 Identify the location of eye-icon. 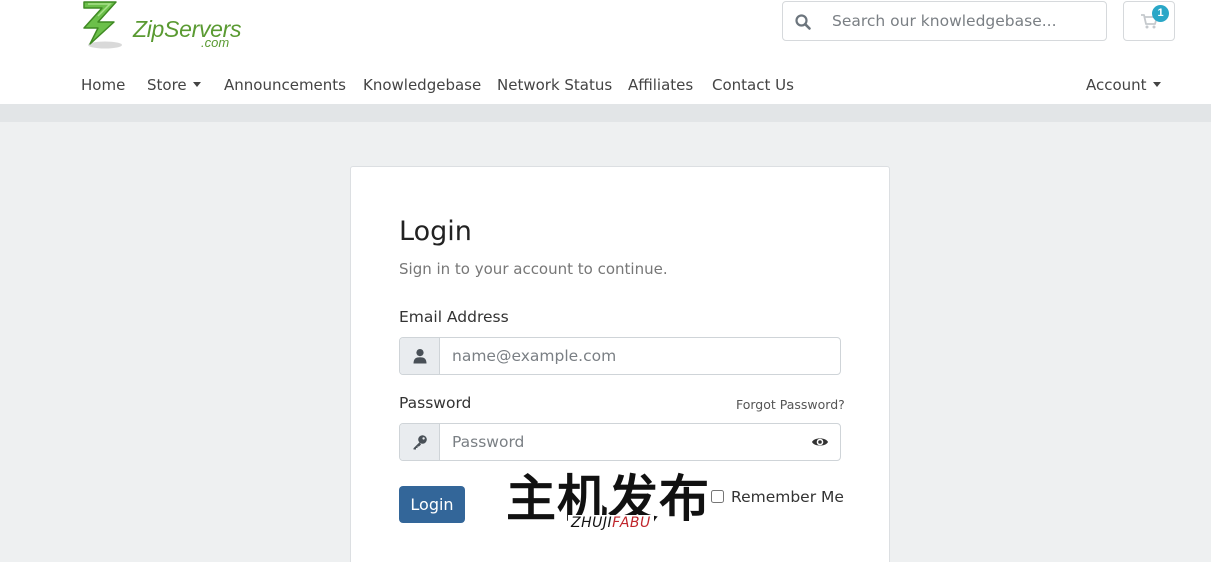
(820, 442).